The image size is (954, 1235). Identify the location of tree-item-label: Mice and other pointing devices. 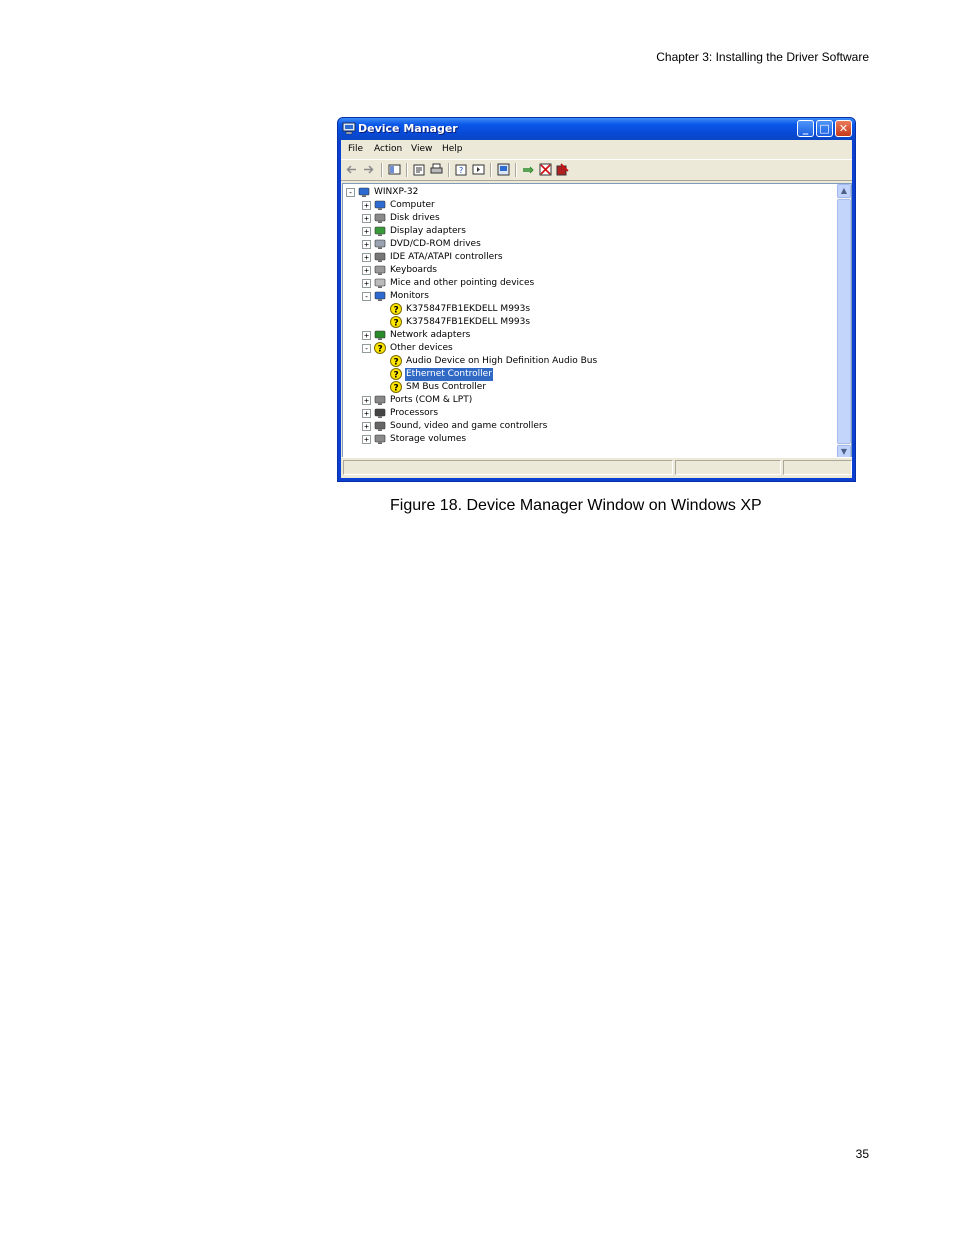
(462, 283).